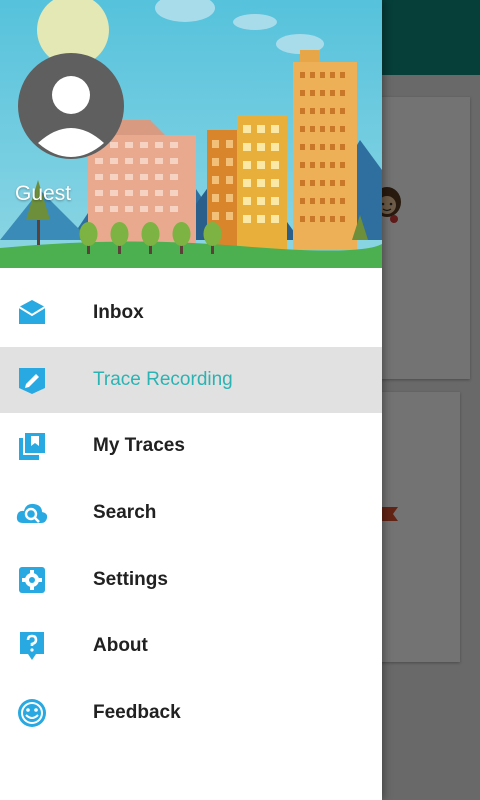 The height and width of the screenshot is (800, 480). What do you see at coordinates (191, 646) in the screenshot?
I see `menu-item-about: About` at bounding box center [191, 646].